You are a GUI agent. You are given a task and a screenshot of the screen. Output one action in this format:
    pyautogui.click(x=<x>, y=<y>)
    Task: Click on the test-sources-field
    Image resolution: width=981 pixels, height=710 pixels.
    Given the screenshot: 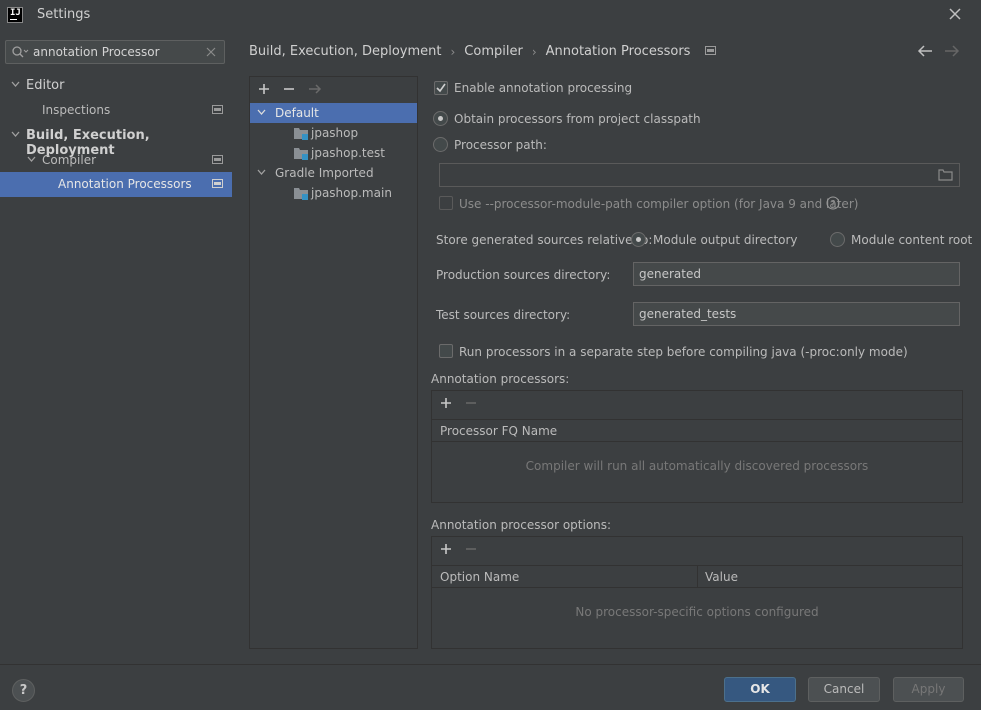 What is the action you would take?
    pyautogui.click(x=796, y=314)
    